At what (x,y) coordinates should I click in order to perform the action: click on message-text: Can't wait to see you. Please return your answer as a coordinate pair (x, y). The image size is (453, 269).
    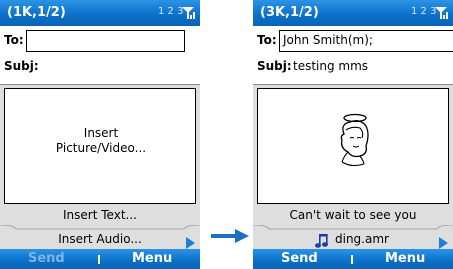
    Looking at the image, I should click on (353, 215).